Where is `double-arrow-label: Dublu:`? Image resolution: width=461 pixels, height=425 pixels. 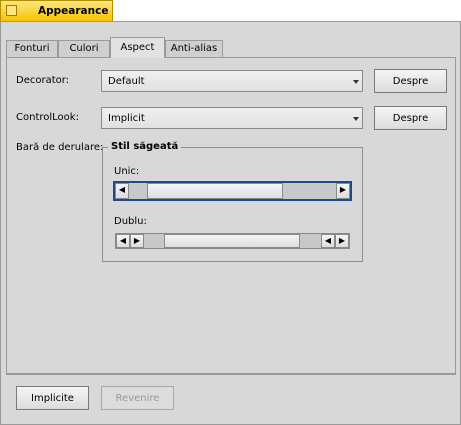
double-arrow-label: Dublu: is located at coordinates (130, 221).